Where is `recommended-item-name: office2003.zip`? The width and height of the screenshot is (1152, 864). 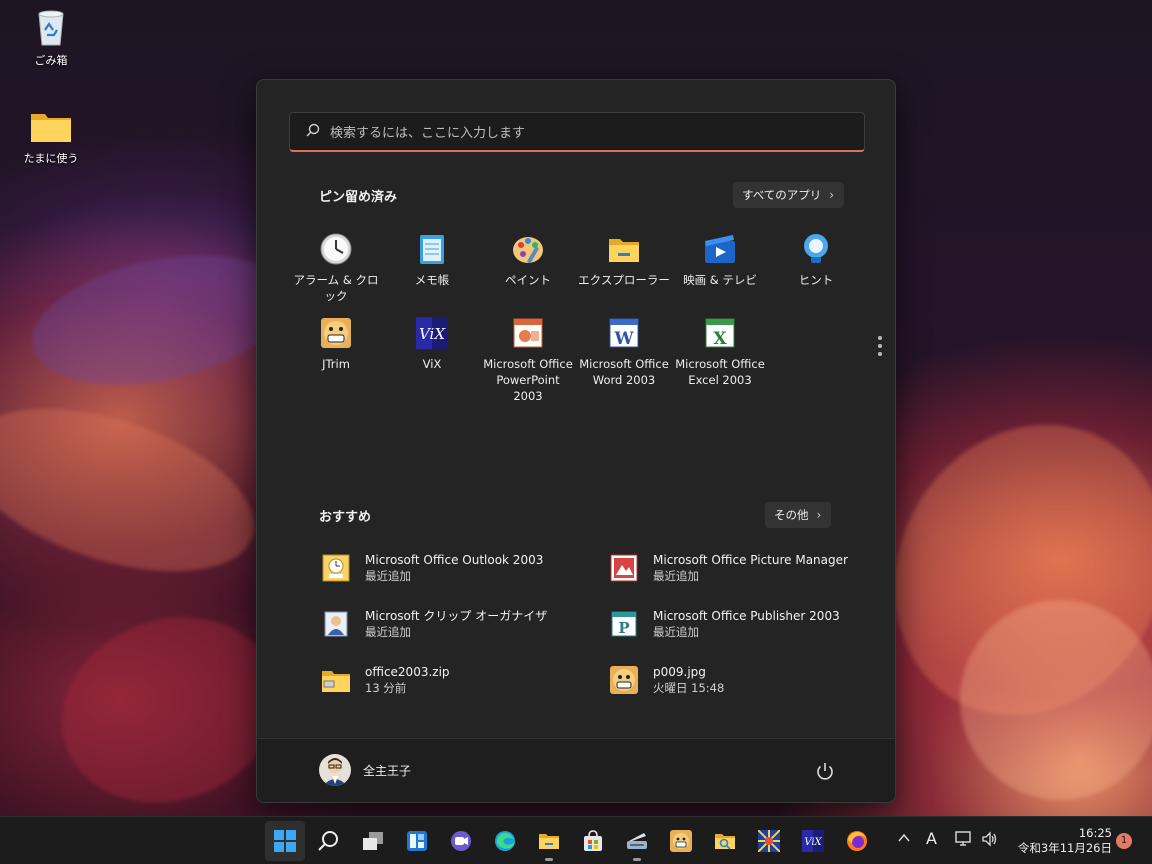 recommended-item-name: office2003.zip is located at coordinates (407, 672).